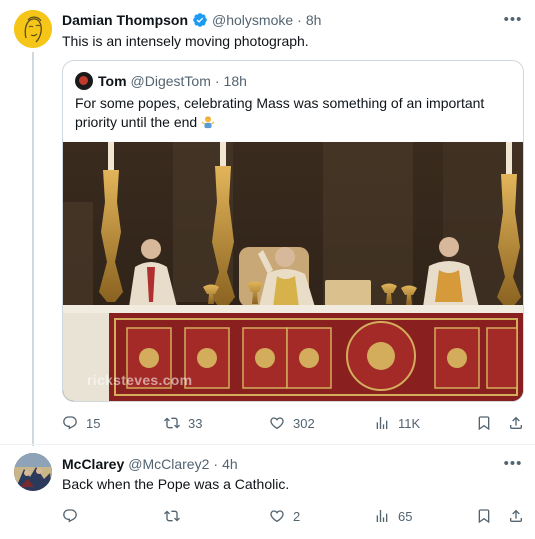 The height and width of the screenshot is (539, 535). I want to click on like-count: 2, so click(297, 516).